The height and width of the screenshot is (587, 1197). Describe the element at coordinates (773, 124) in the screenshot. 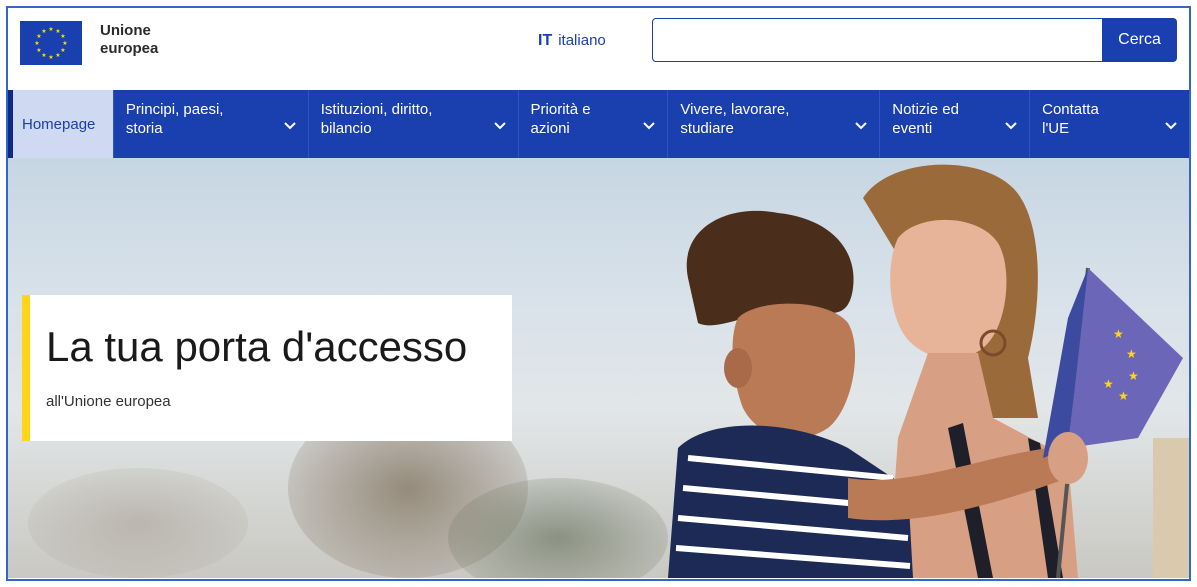

I see `nav-item-vivere: Vivere, lavorare, studiare` at that location.